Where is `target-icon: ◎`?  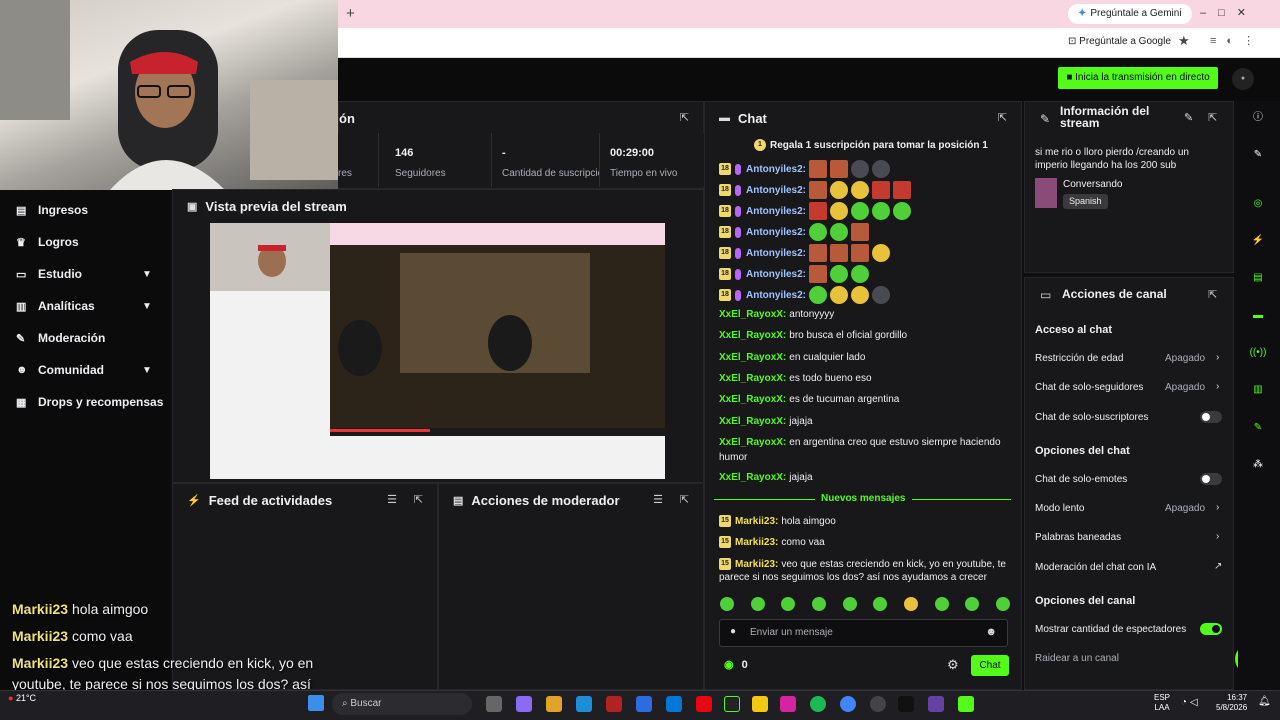 target-icon: ◎ is located at coordinates (1258, 204).